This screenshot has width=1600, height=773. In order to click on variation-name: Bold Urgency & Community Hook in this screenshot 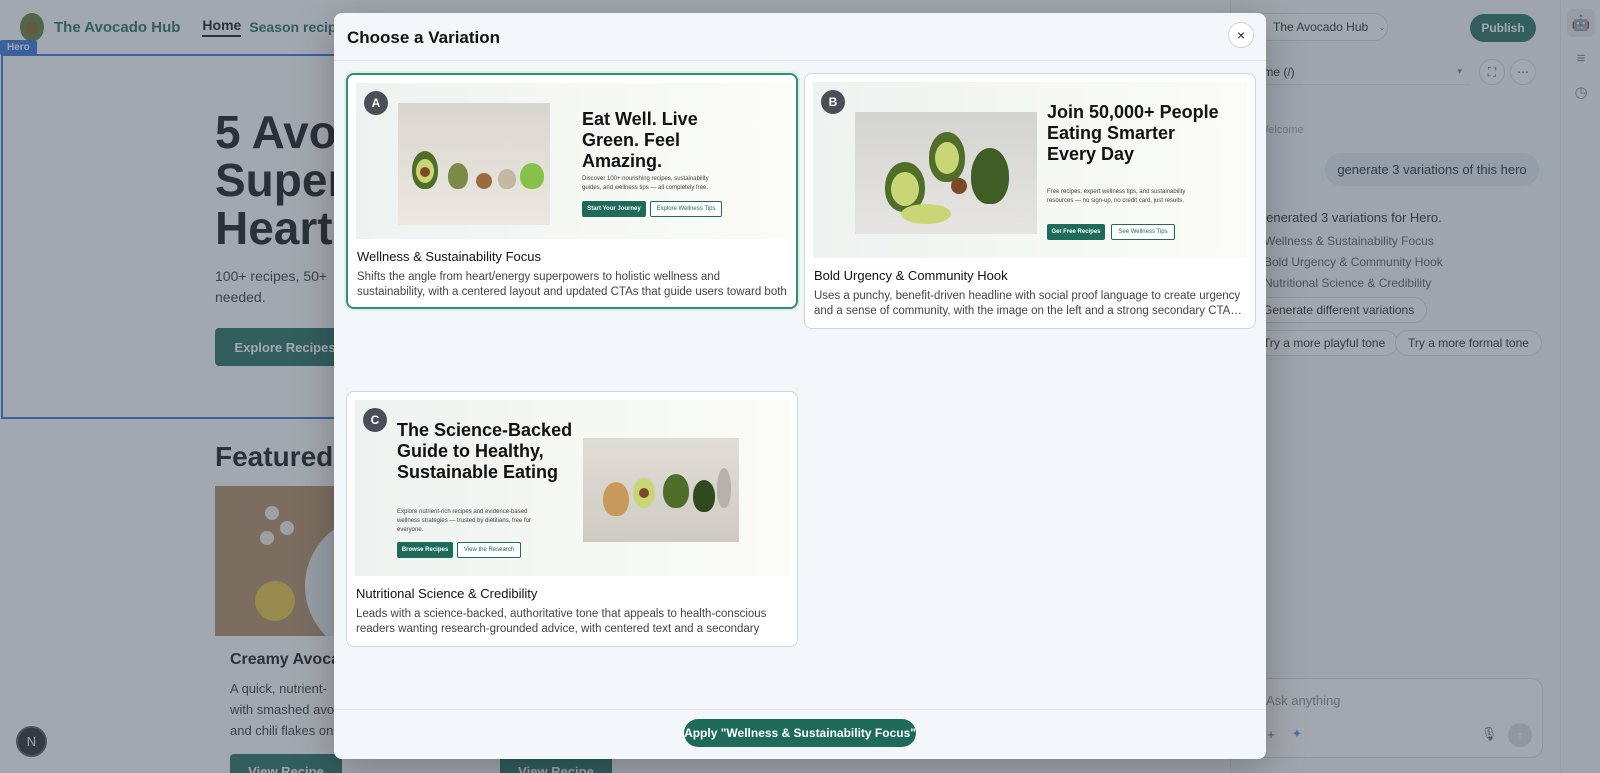, I will do `click(911, 275)`.